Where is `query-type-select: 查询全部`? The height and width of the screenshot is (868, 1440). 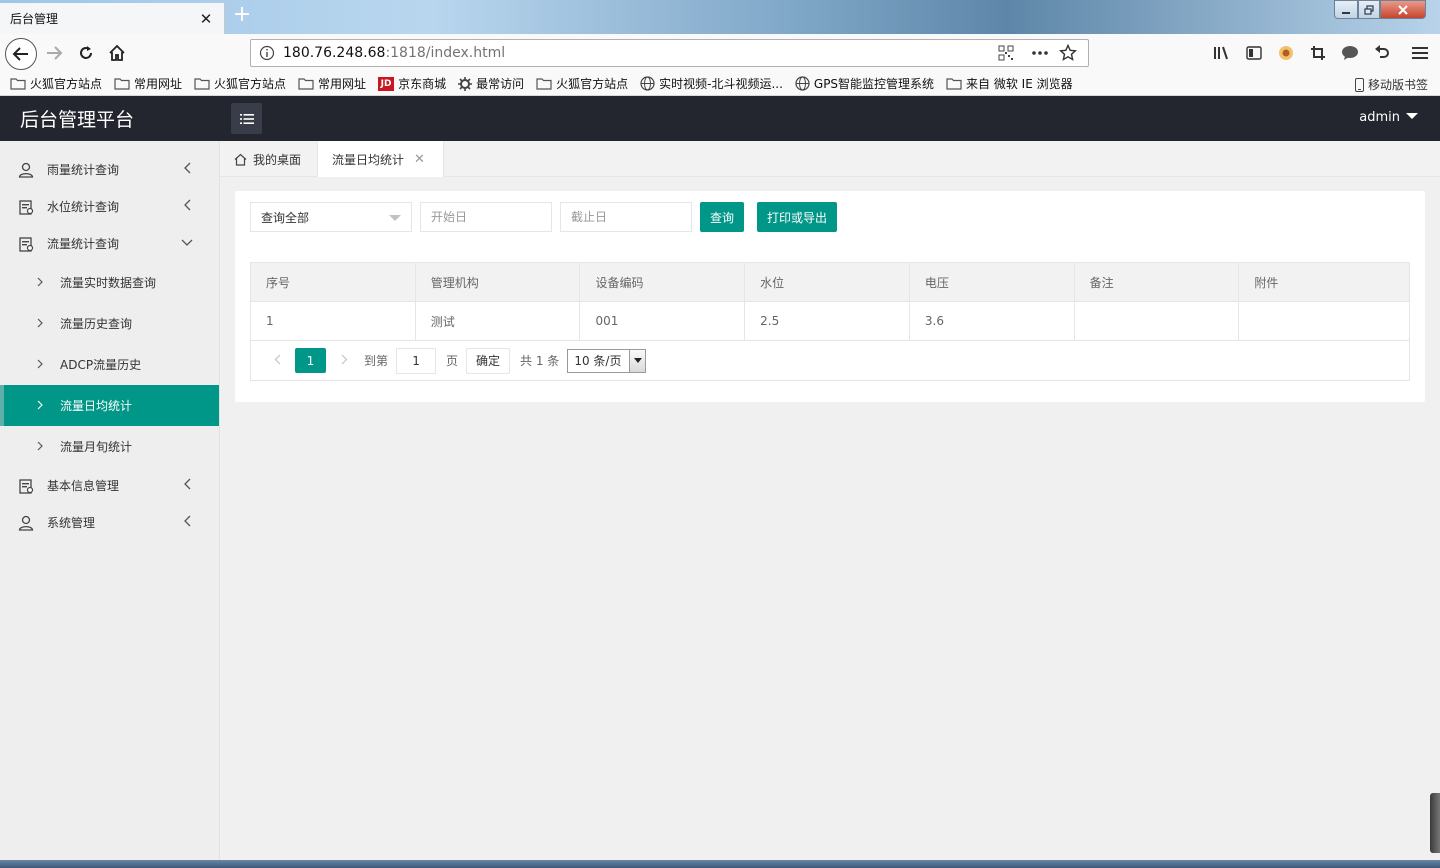 query-type-select: 查询全部 is located at coordinates (331, 217).